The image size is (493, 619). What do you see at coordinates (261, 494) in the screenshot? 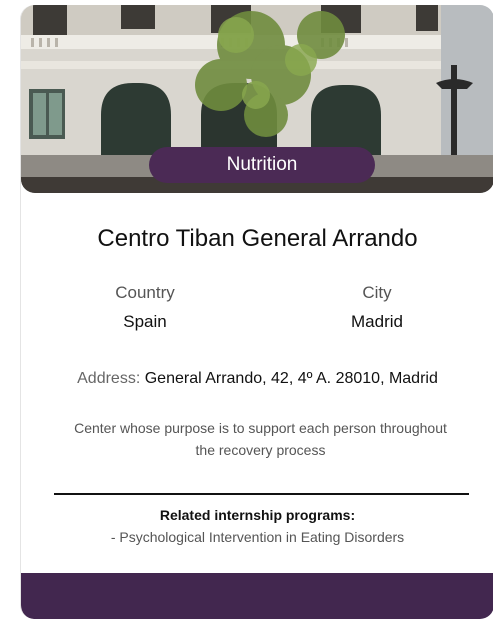
I see `divider` at bounding box center [261, 494].